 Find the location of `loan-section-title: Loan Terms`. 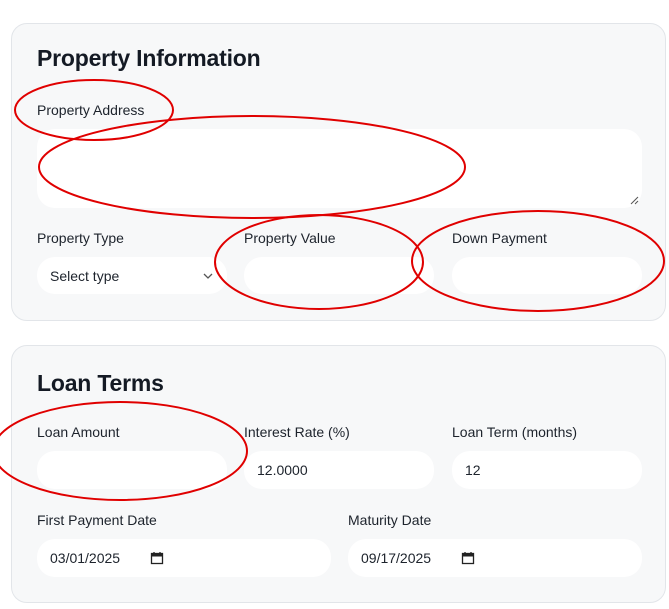

loan-section-title: Loan Terms is located at coordinates (100, 383).